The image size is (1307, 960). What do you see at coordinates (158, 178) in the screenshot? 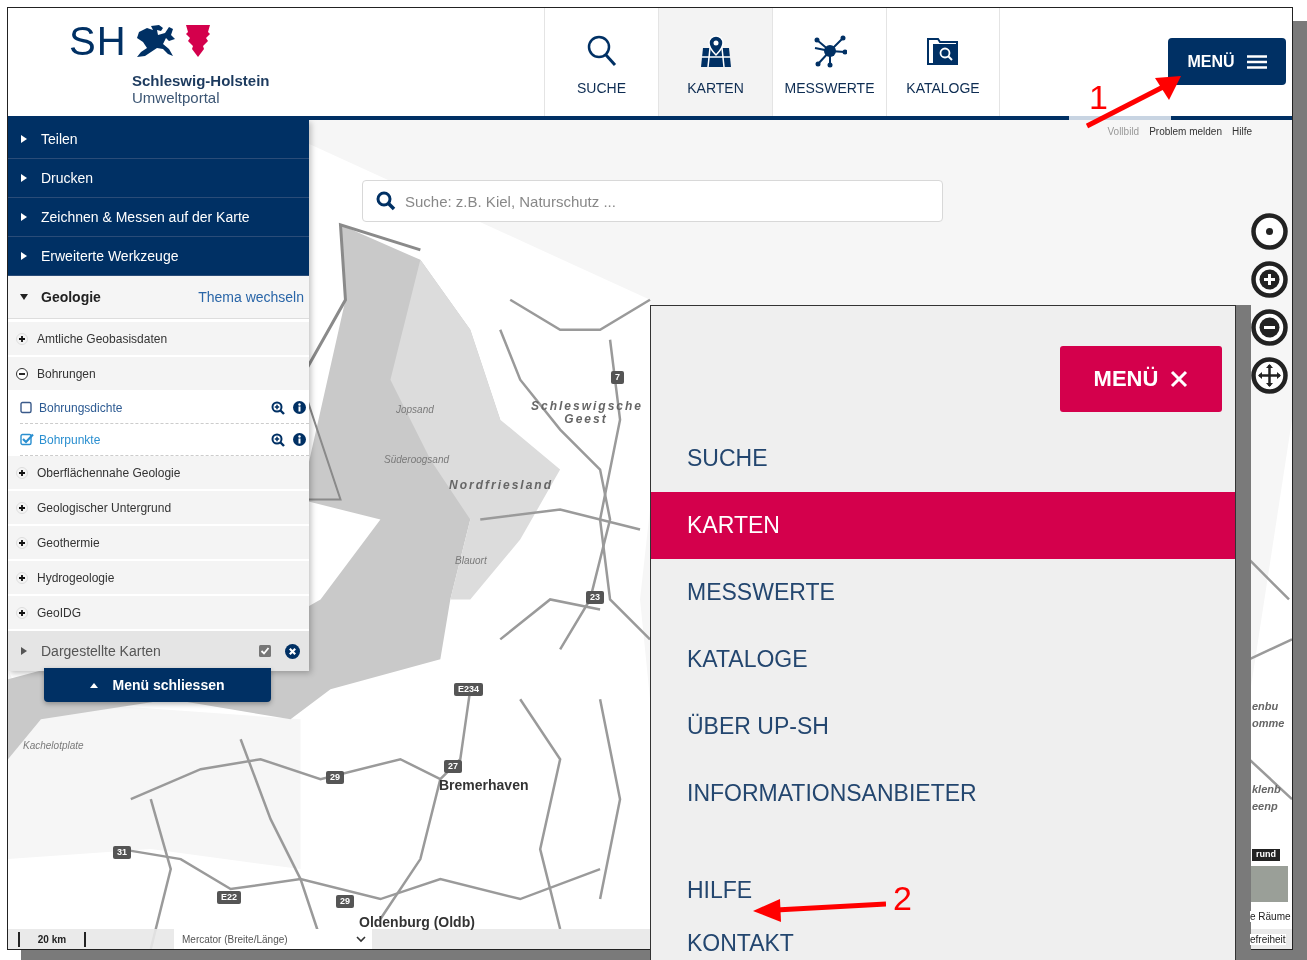
I see `tool-item: Drucken` at bounding box center [158, 178].